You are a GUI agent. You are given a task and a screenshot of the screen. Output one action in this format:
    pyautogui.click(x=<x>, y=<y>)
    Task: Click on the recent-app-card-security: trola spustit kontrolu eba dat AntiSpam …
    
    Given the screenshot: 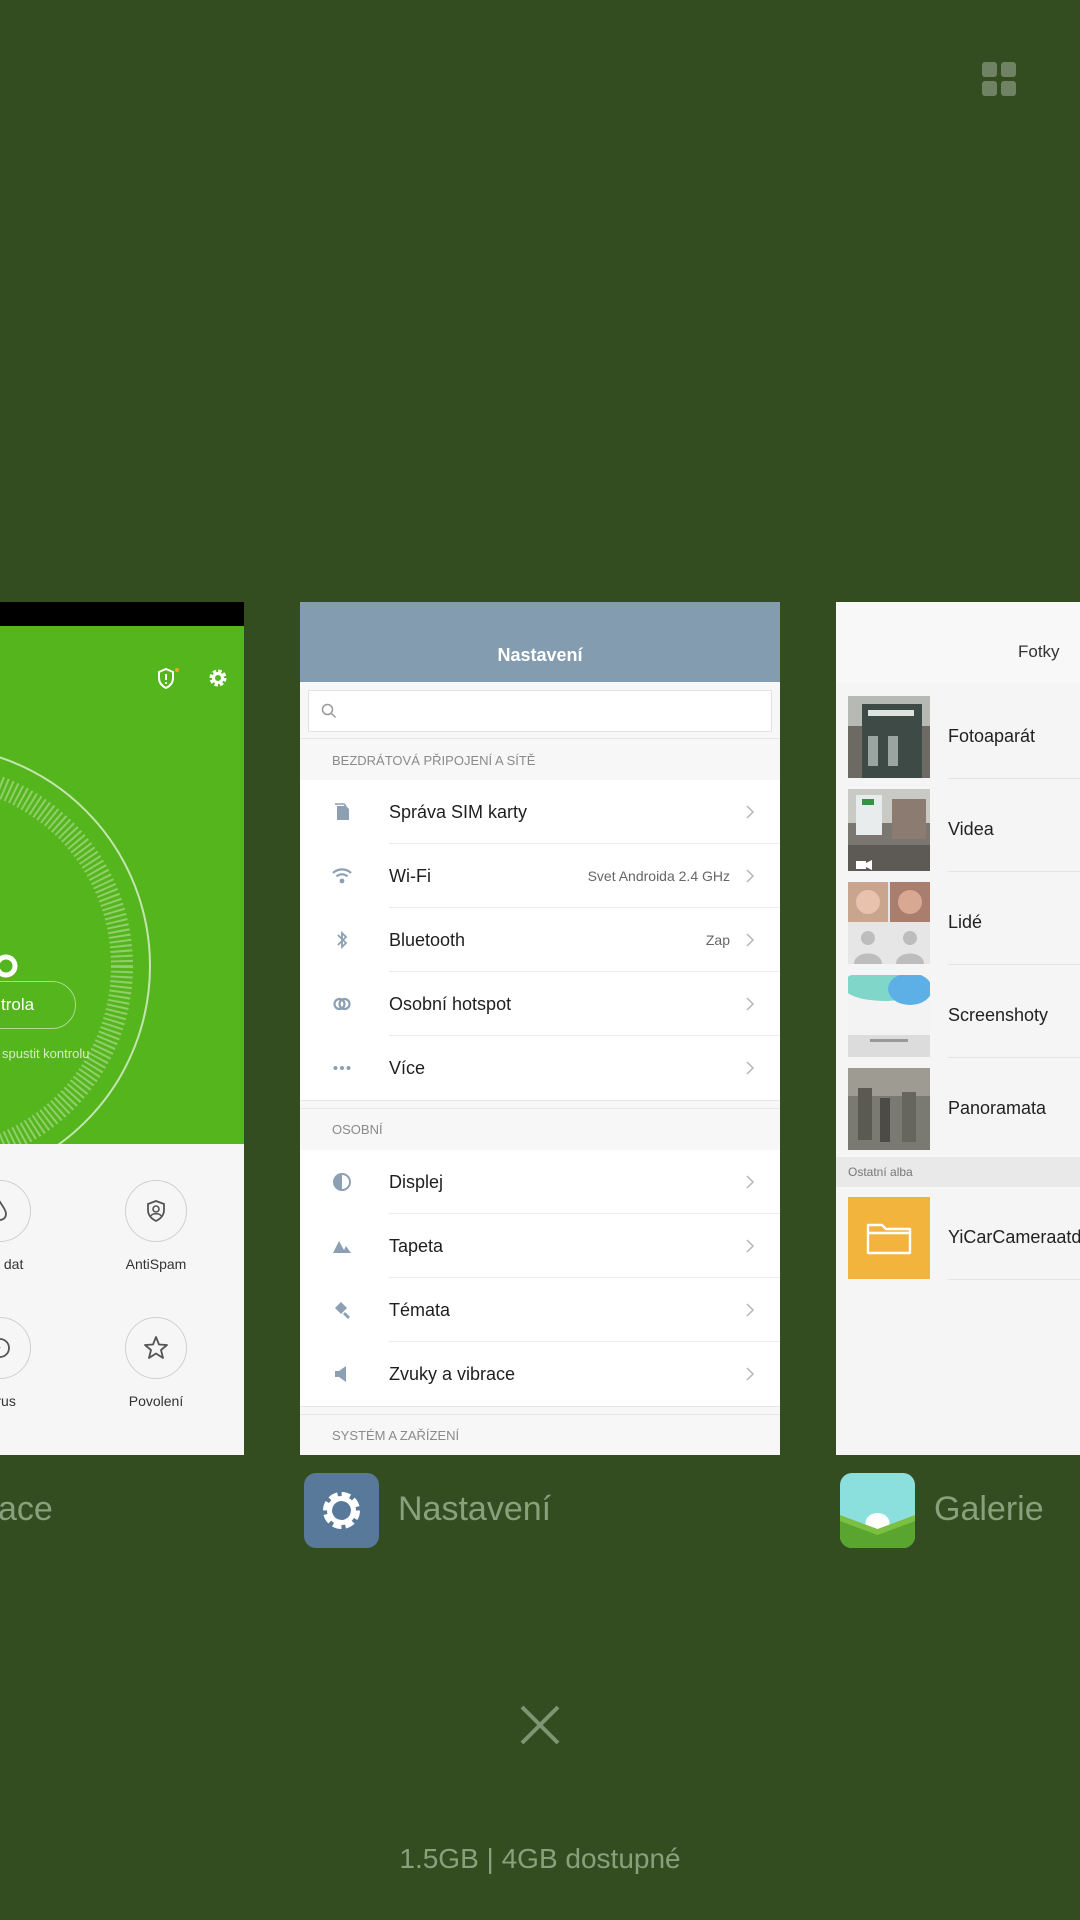 What is the action you would take?
    pyautogui.click(x=122, y=1028)
    